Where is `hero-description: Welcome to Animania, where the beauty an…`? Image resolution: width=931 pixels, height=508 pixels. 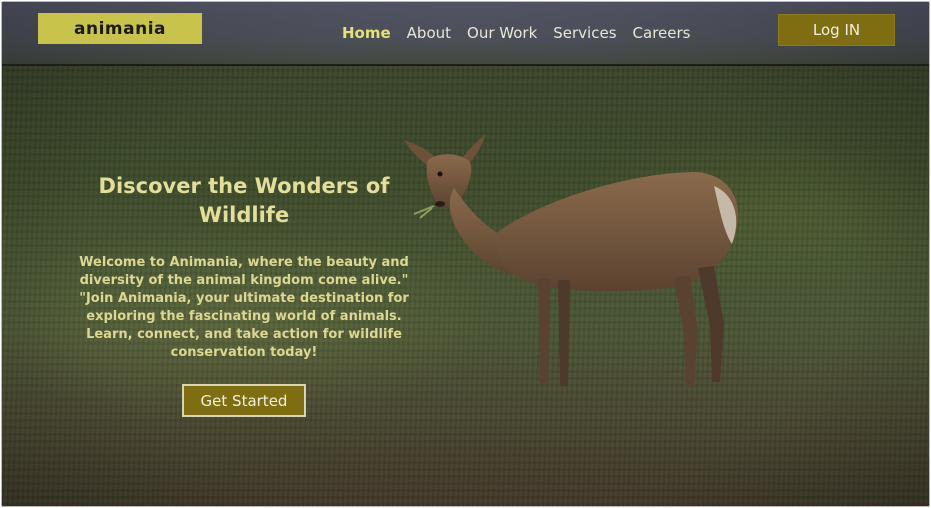
hero-description: Welcome to Animania, where the beauty an… is located at coordinates (244, 307).